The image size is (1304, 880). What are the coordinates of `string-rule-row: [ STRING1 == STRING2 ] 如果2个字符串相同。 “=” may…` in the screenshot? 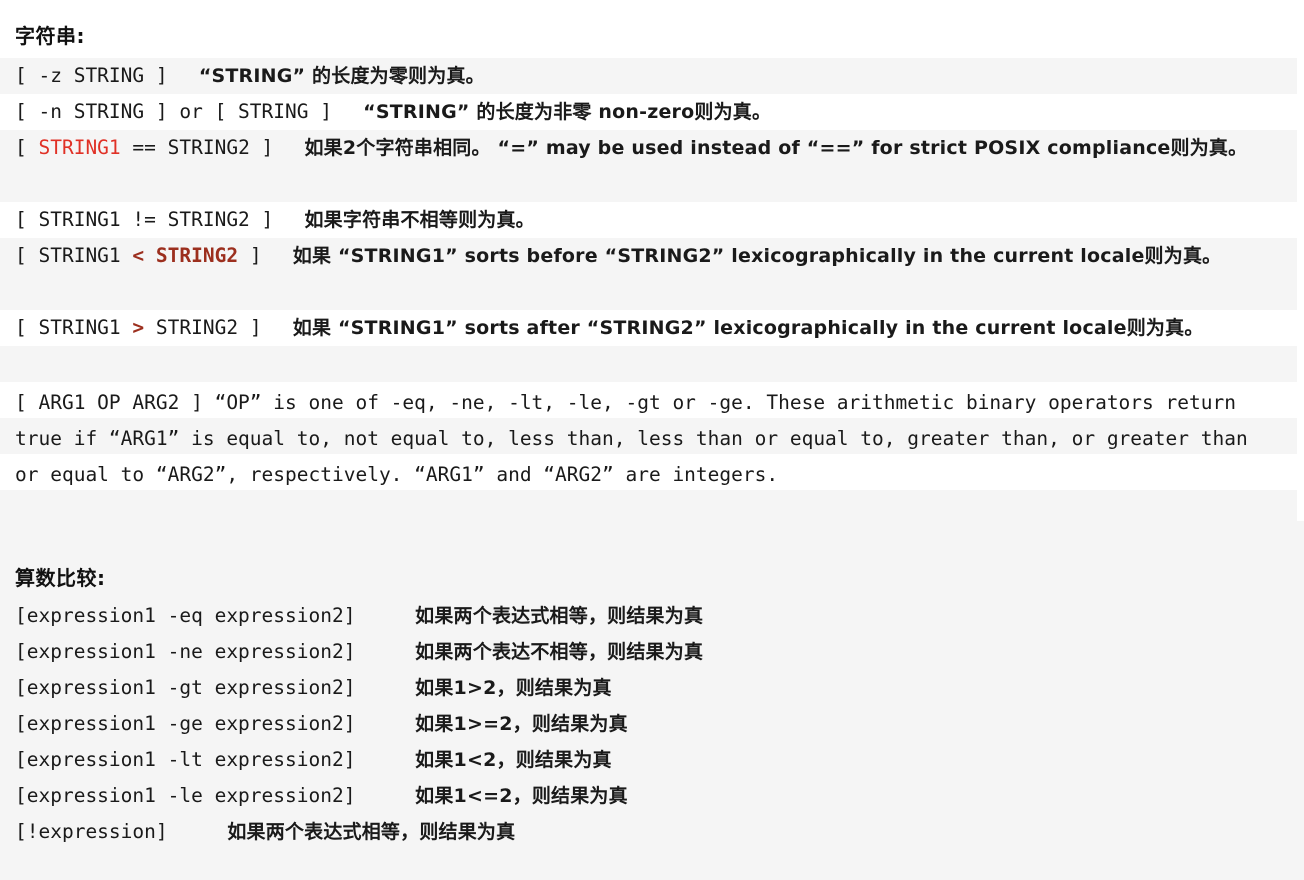 It's located at (650, 148).